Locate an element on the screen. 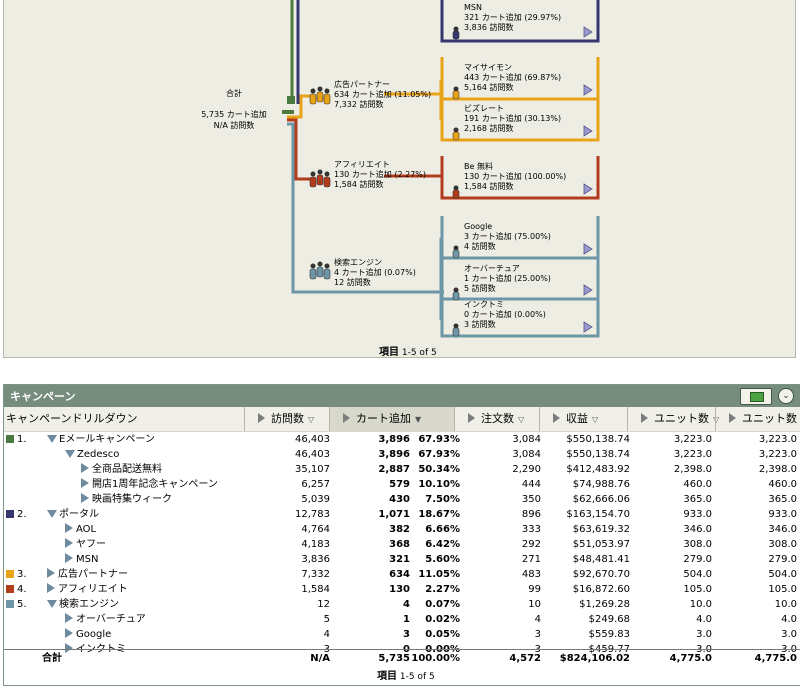  row-label: Google is located at coordinates (93, 634).